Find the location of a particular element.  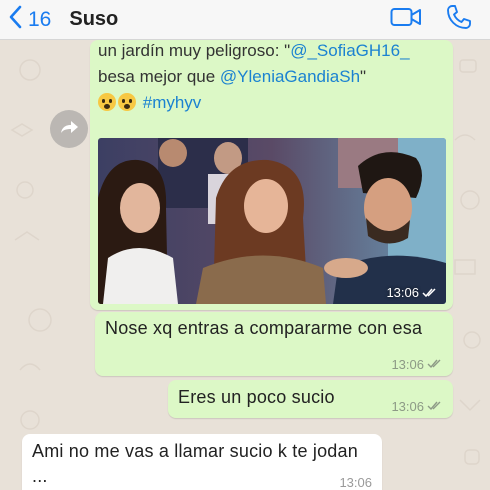

phone-call-icon is located at coordinates (459, 19).